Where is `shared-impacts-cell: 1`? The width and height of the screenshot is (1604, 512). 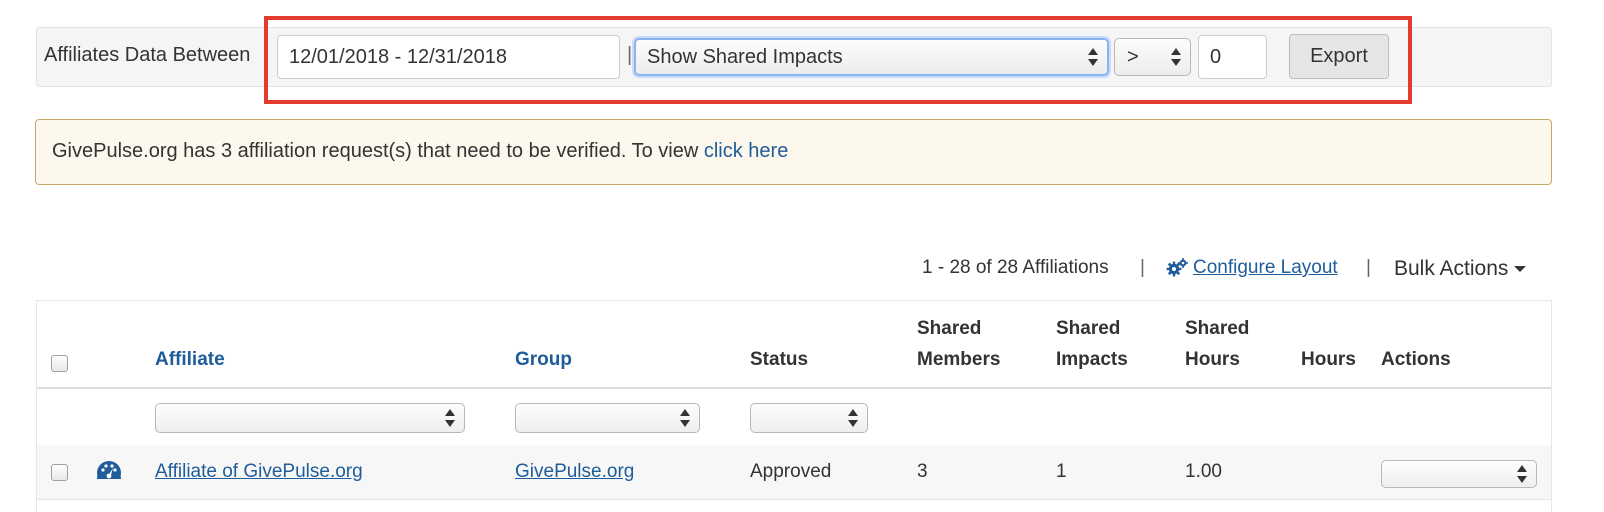 shared-impacts-cell: 1 is located at coordinates (1061, 471).